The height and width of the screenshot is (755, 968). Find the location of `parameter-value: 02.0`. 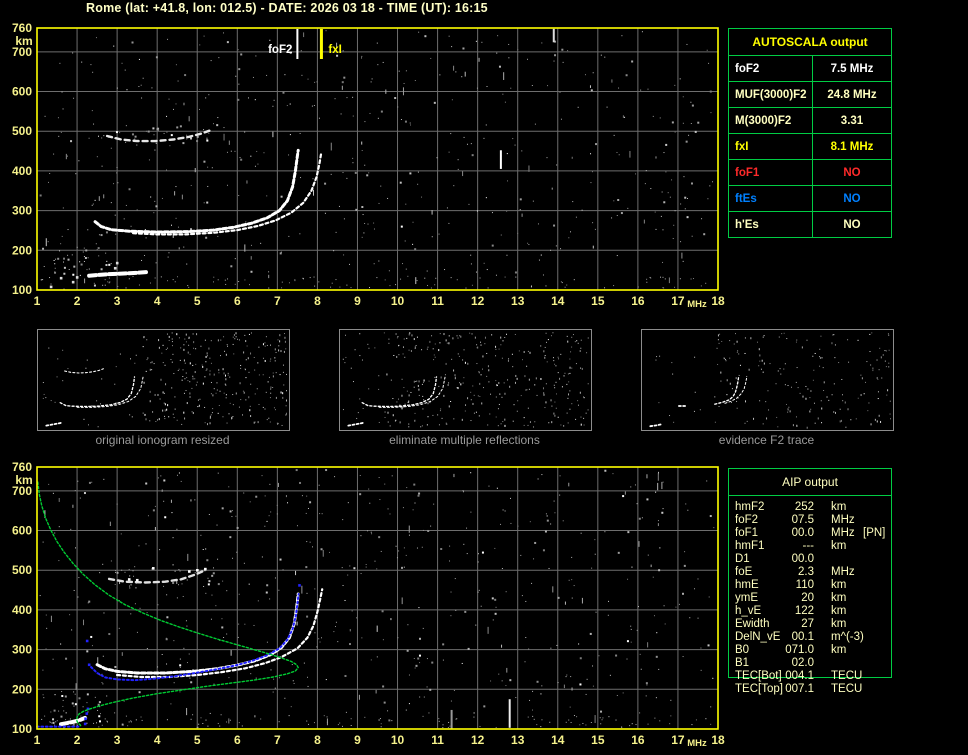

parameter-value: 02.0 is located at coordinates (802, 663).